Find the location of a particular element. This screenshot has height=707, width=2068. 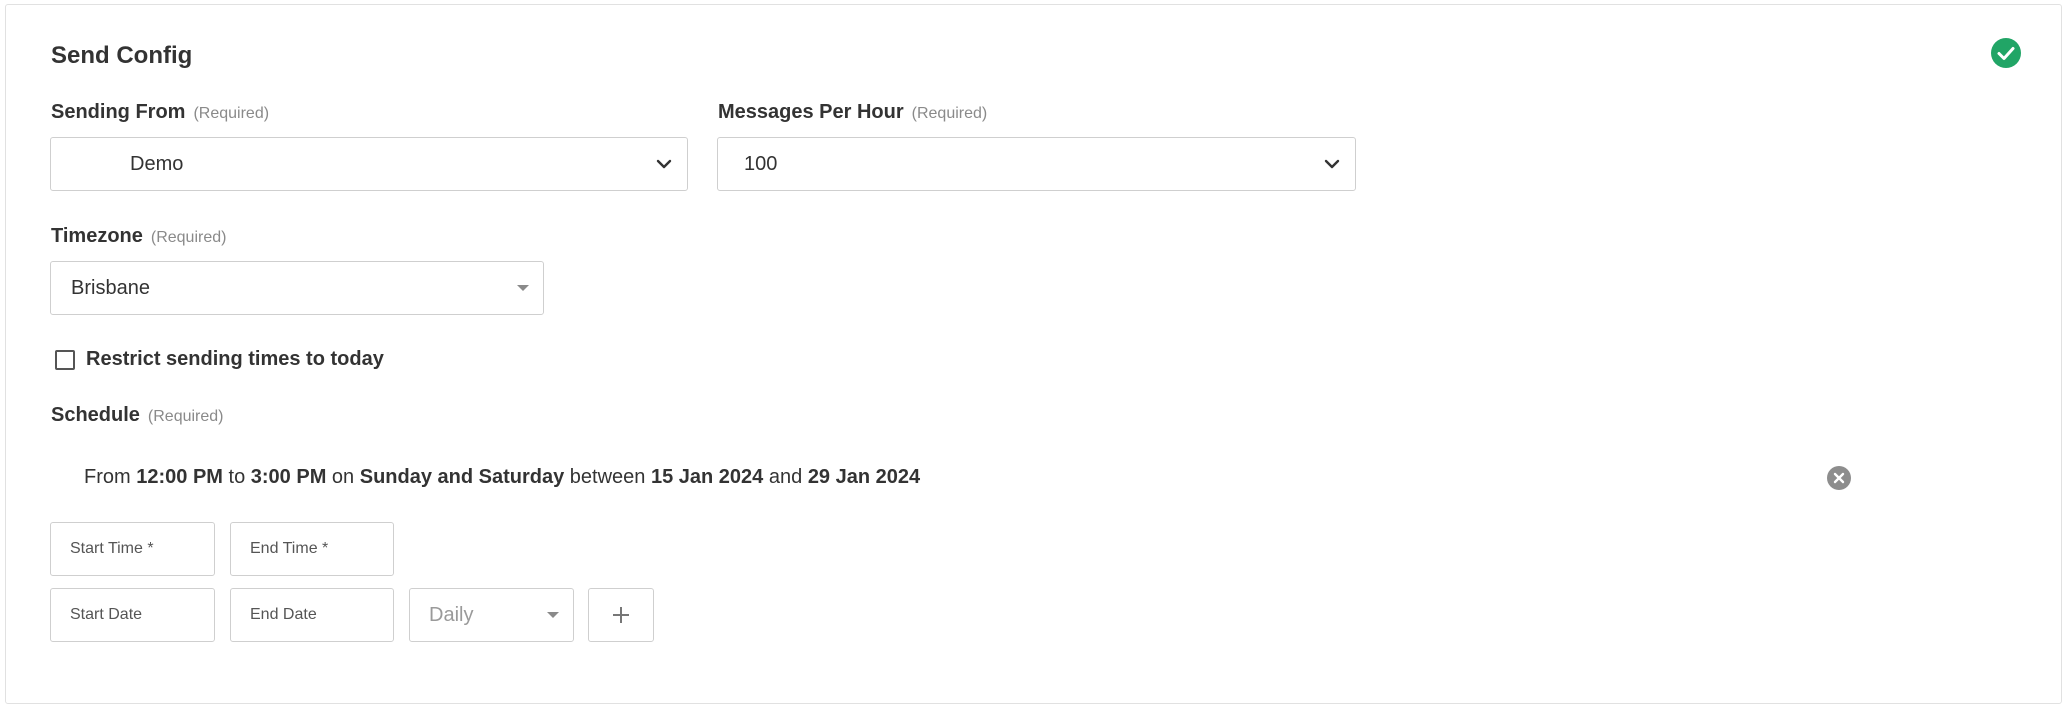

restrict-today-label: Restrict sending times to today is located at coordinates (235, 359).